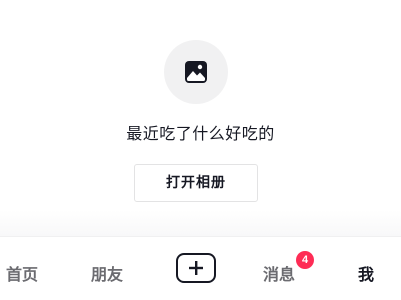  What do you see at coordinates (196, 183) in the screenshot?
I see `open-album-button: 打开相册` at bounding box center [196, 183].